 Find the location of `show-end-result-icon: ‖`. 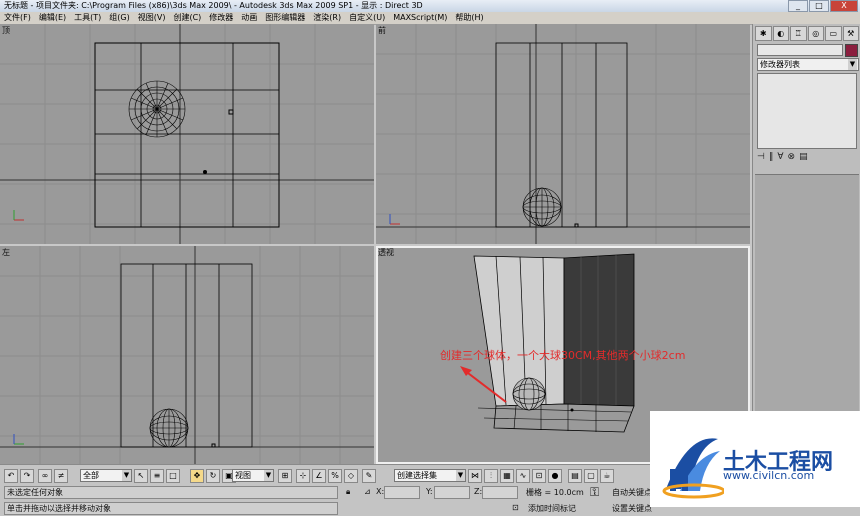

show-end-result-icon: ‖ is located at coordinates (771, 158).